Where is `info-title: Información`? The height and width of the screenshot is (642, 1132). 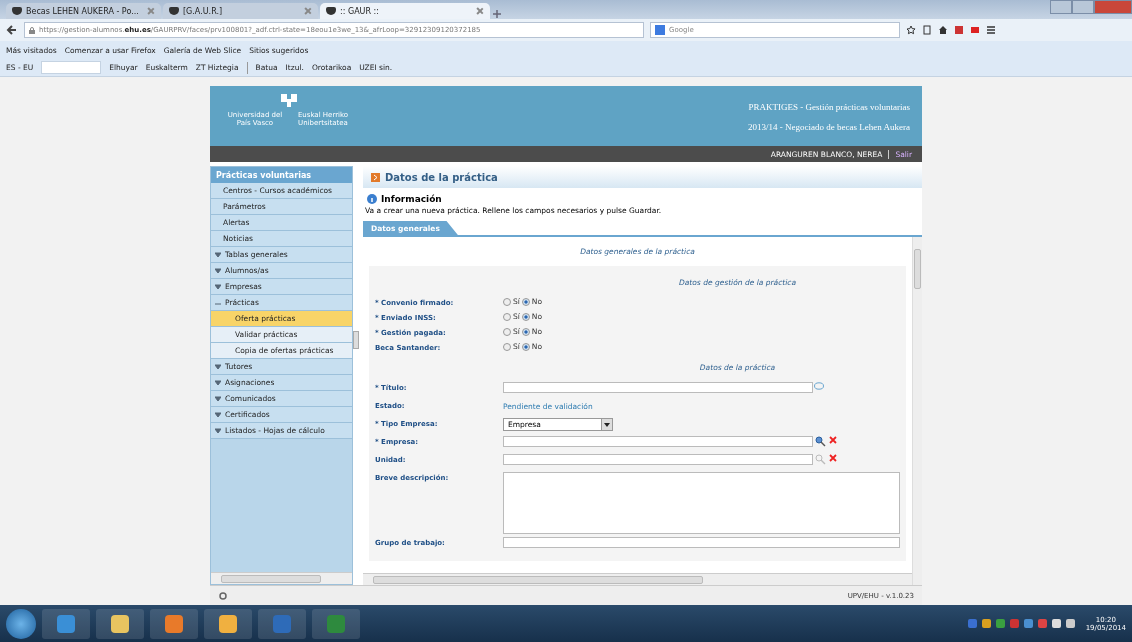 info-title: Información is located at coordinates (411, 199).